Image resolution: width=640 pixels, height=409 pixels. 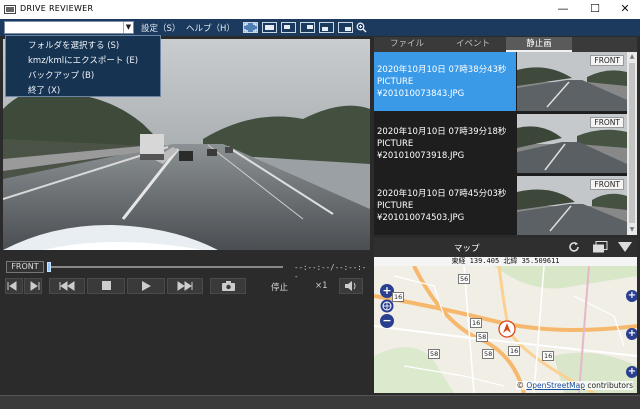 I want to click on frame-forward-button, so click(x=33, y=286).